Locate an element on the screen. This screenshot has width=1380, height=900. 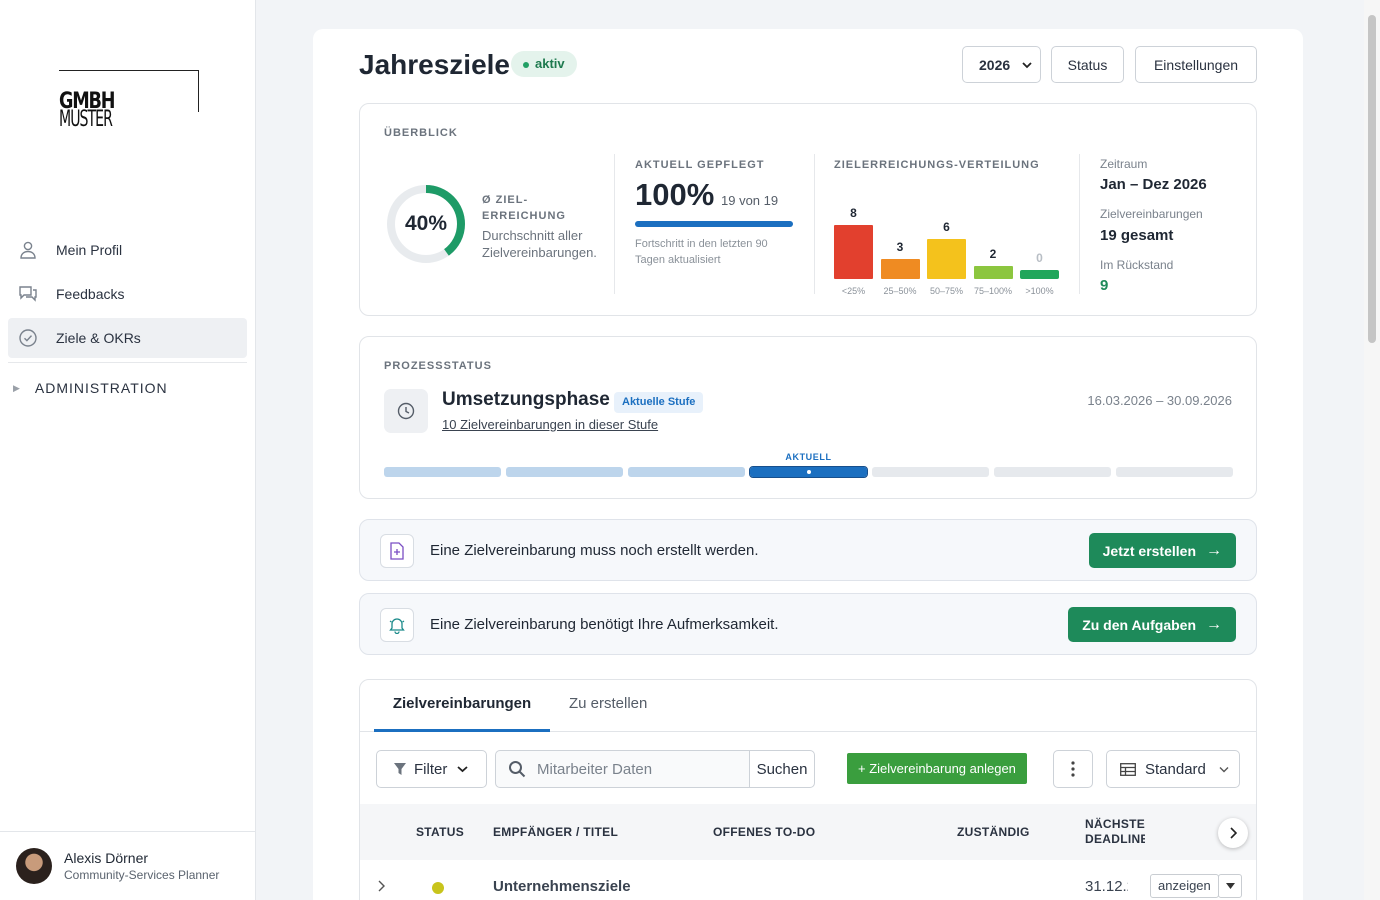
column-next-deadline: NÄCHSTE DEADLINE is located at coordinates (1115, 832).